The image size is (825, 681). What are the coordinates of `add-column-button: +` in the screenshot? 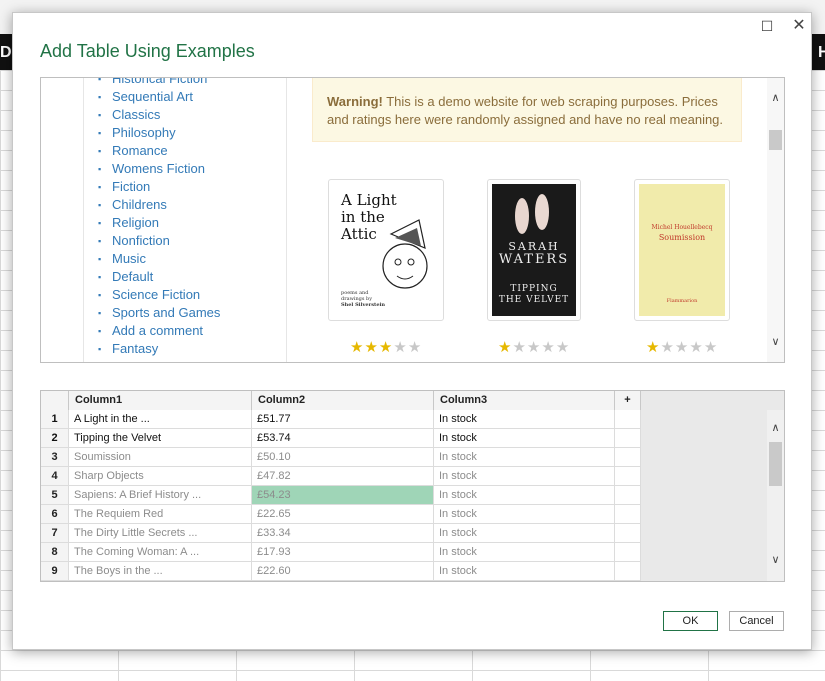 It's located at (628, 400).